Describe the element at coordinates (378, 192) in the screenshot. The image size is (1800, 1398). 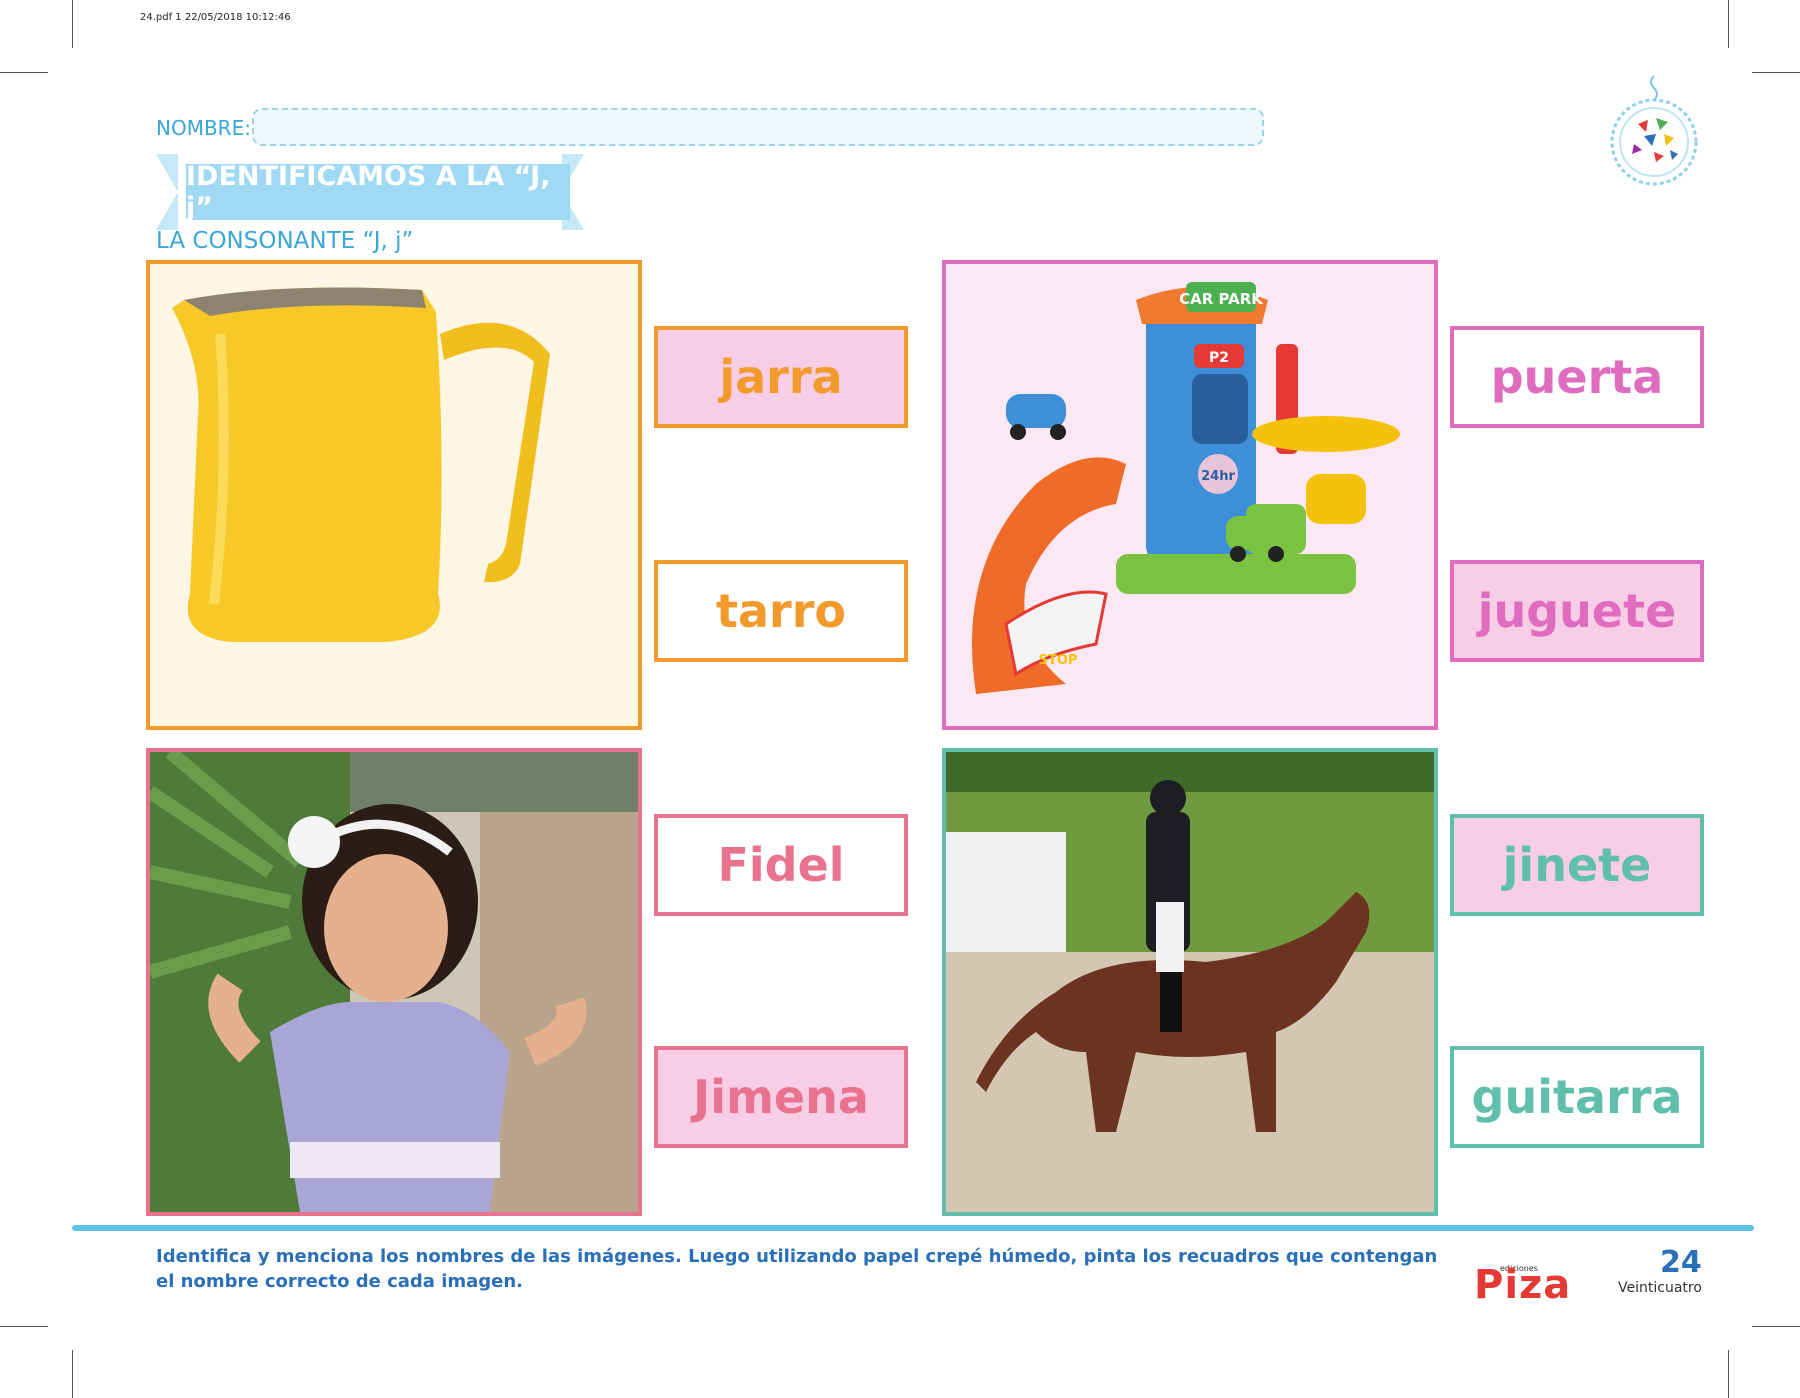
I see `page-title: IDENTIFICAMOS A LA “J, j”` at that location.